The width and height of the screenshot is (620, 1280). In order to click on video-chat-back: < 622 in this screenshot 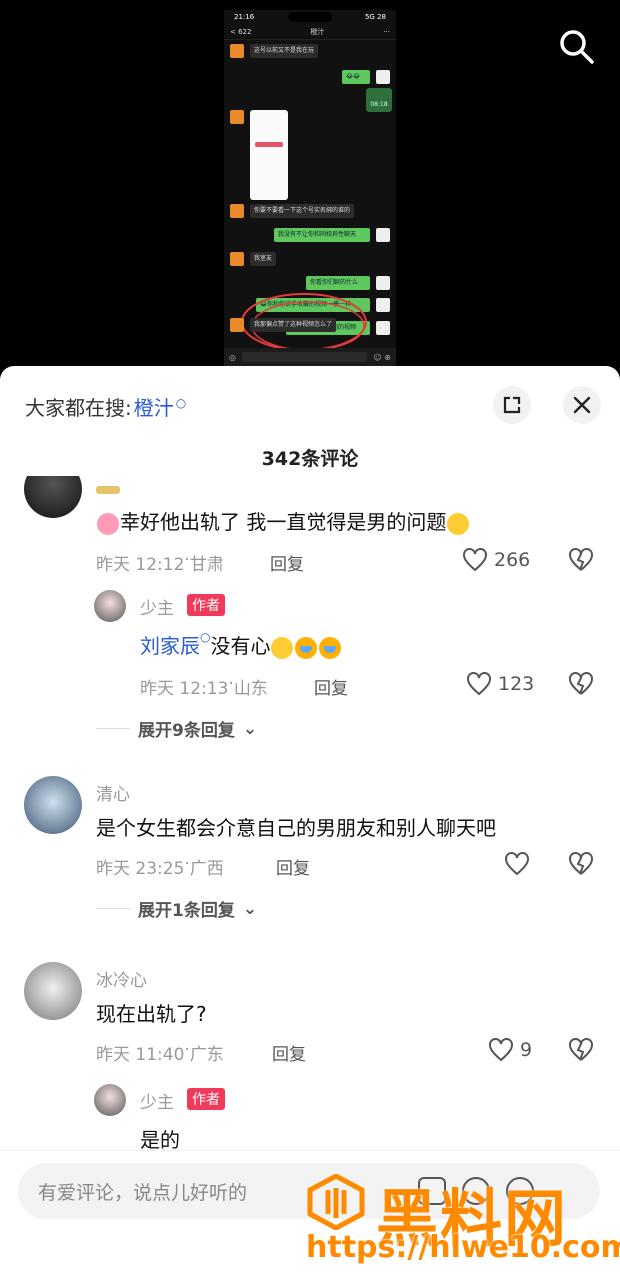, I will do `click(241, 31)`.